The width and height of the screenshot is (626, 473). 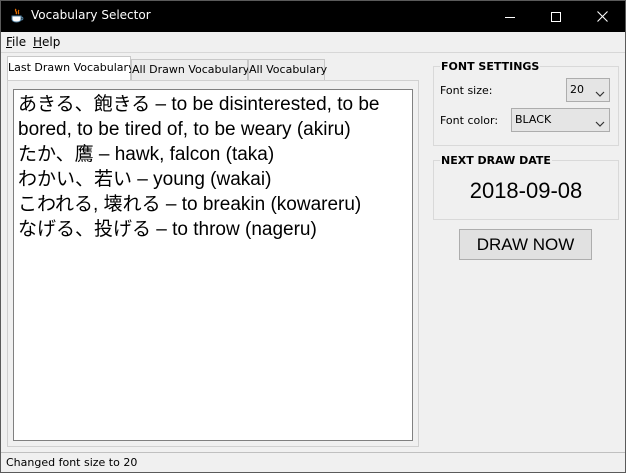 I want to click on tab-last-drawn-vocabulary: Last Drawn Vocabulary, so click(x=71, y=68).